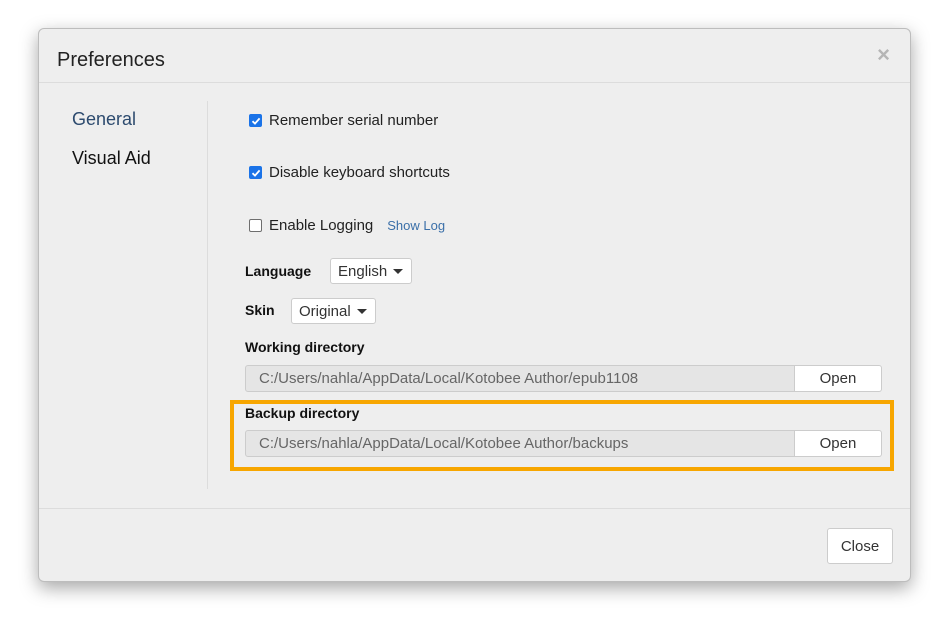 This screenshot has height=628, width=952. I want to click on open-working-directory-button: Open, so click(838, 378).